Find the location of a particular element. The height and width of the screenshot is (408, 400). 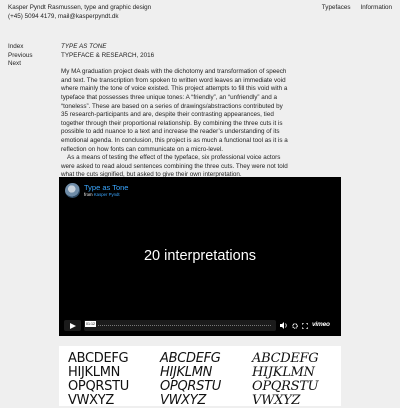

video-controls: vimeo is located at coordinates (305, 325).